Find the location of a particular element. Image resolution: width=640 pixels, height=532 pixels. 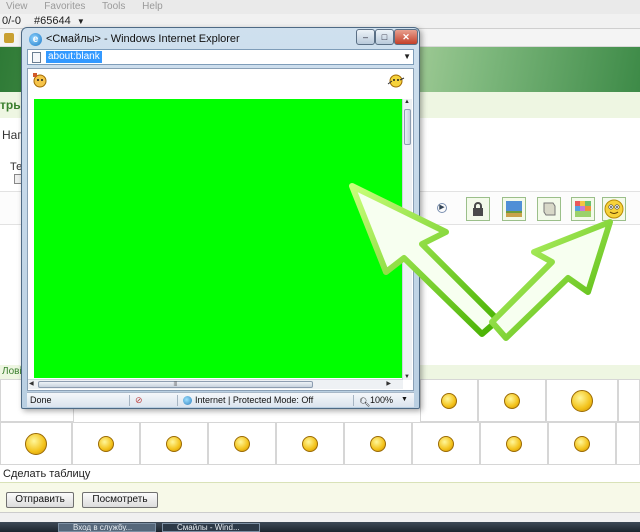

menu-view: View is located at coordinates (17, 6).